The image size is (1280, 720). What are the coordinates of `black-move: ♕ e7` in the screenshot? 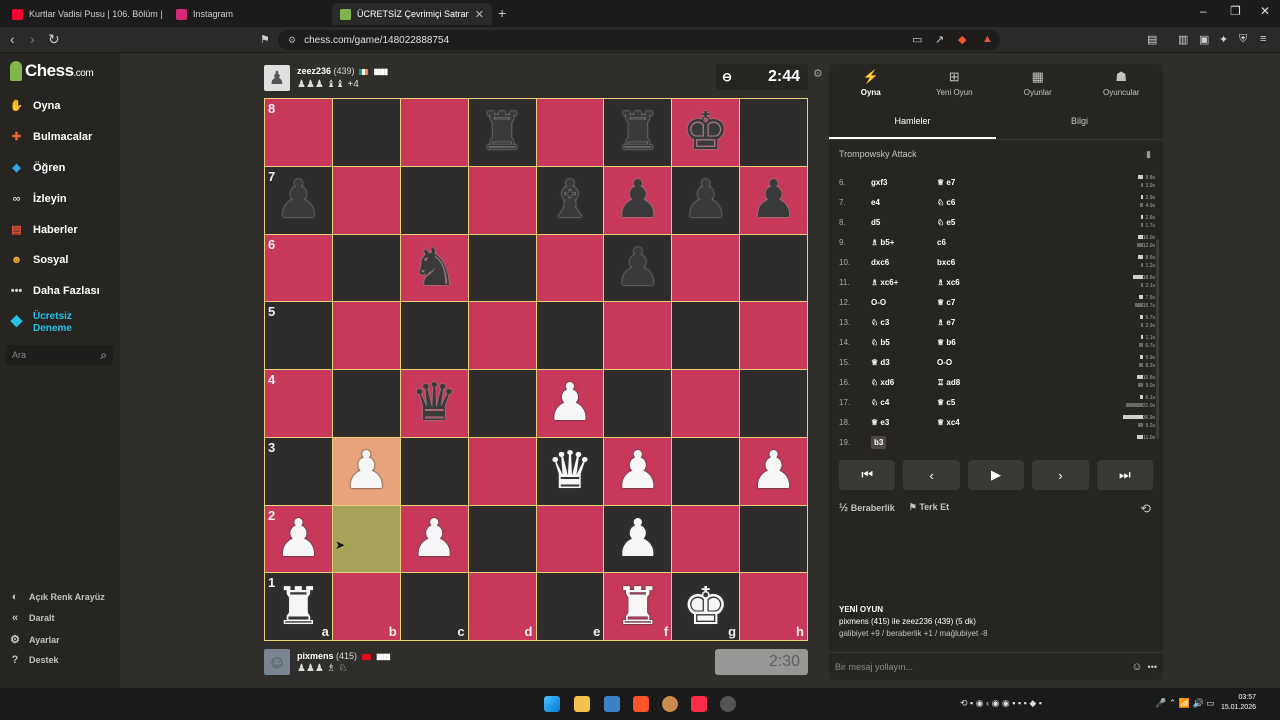 It's located at (960, 182).